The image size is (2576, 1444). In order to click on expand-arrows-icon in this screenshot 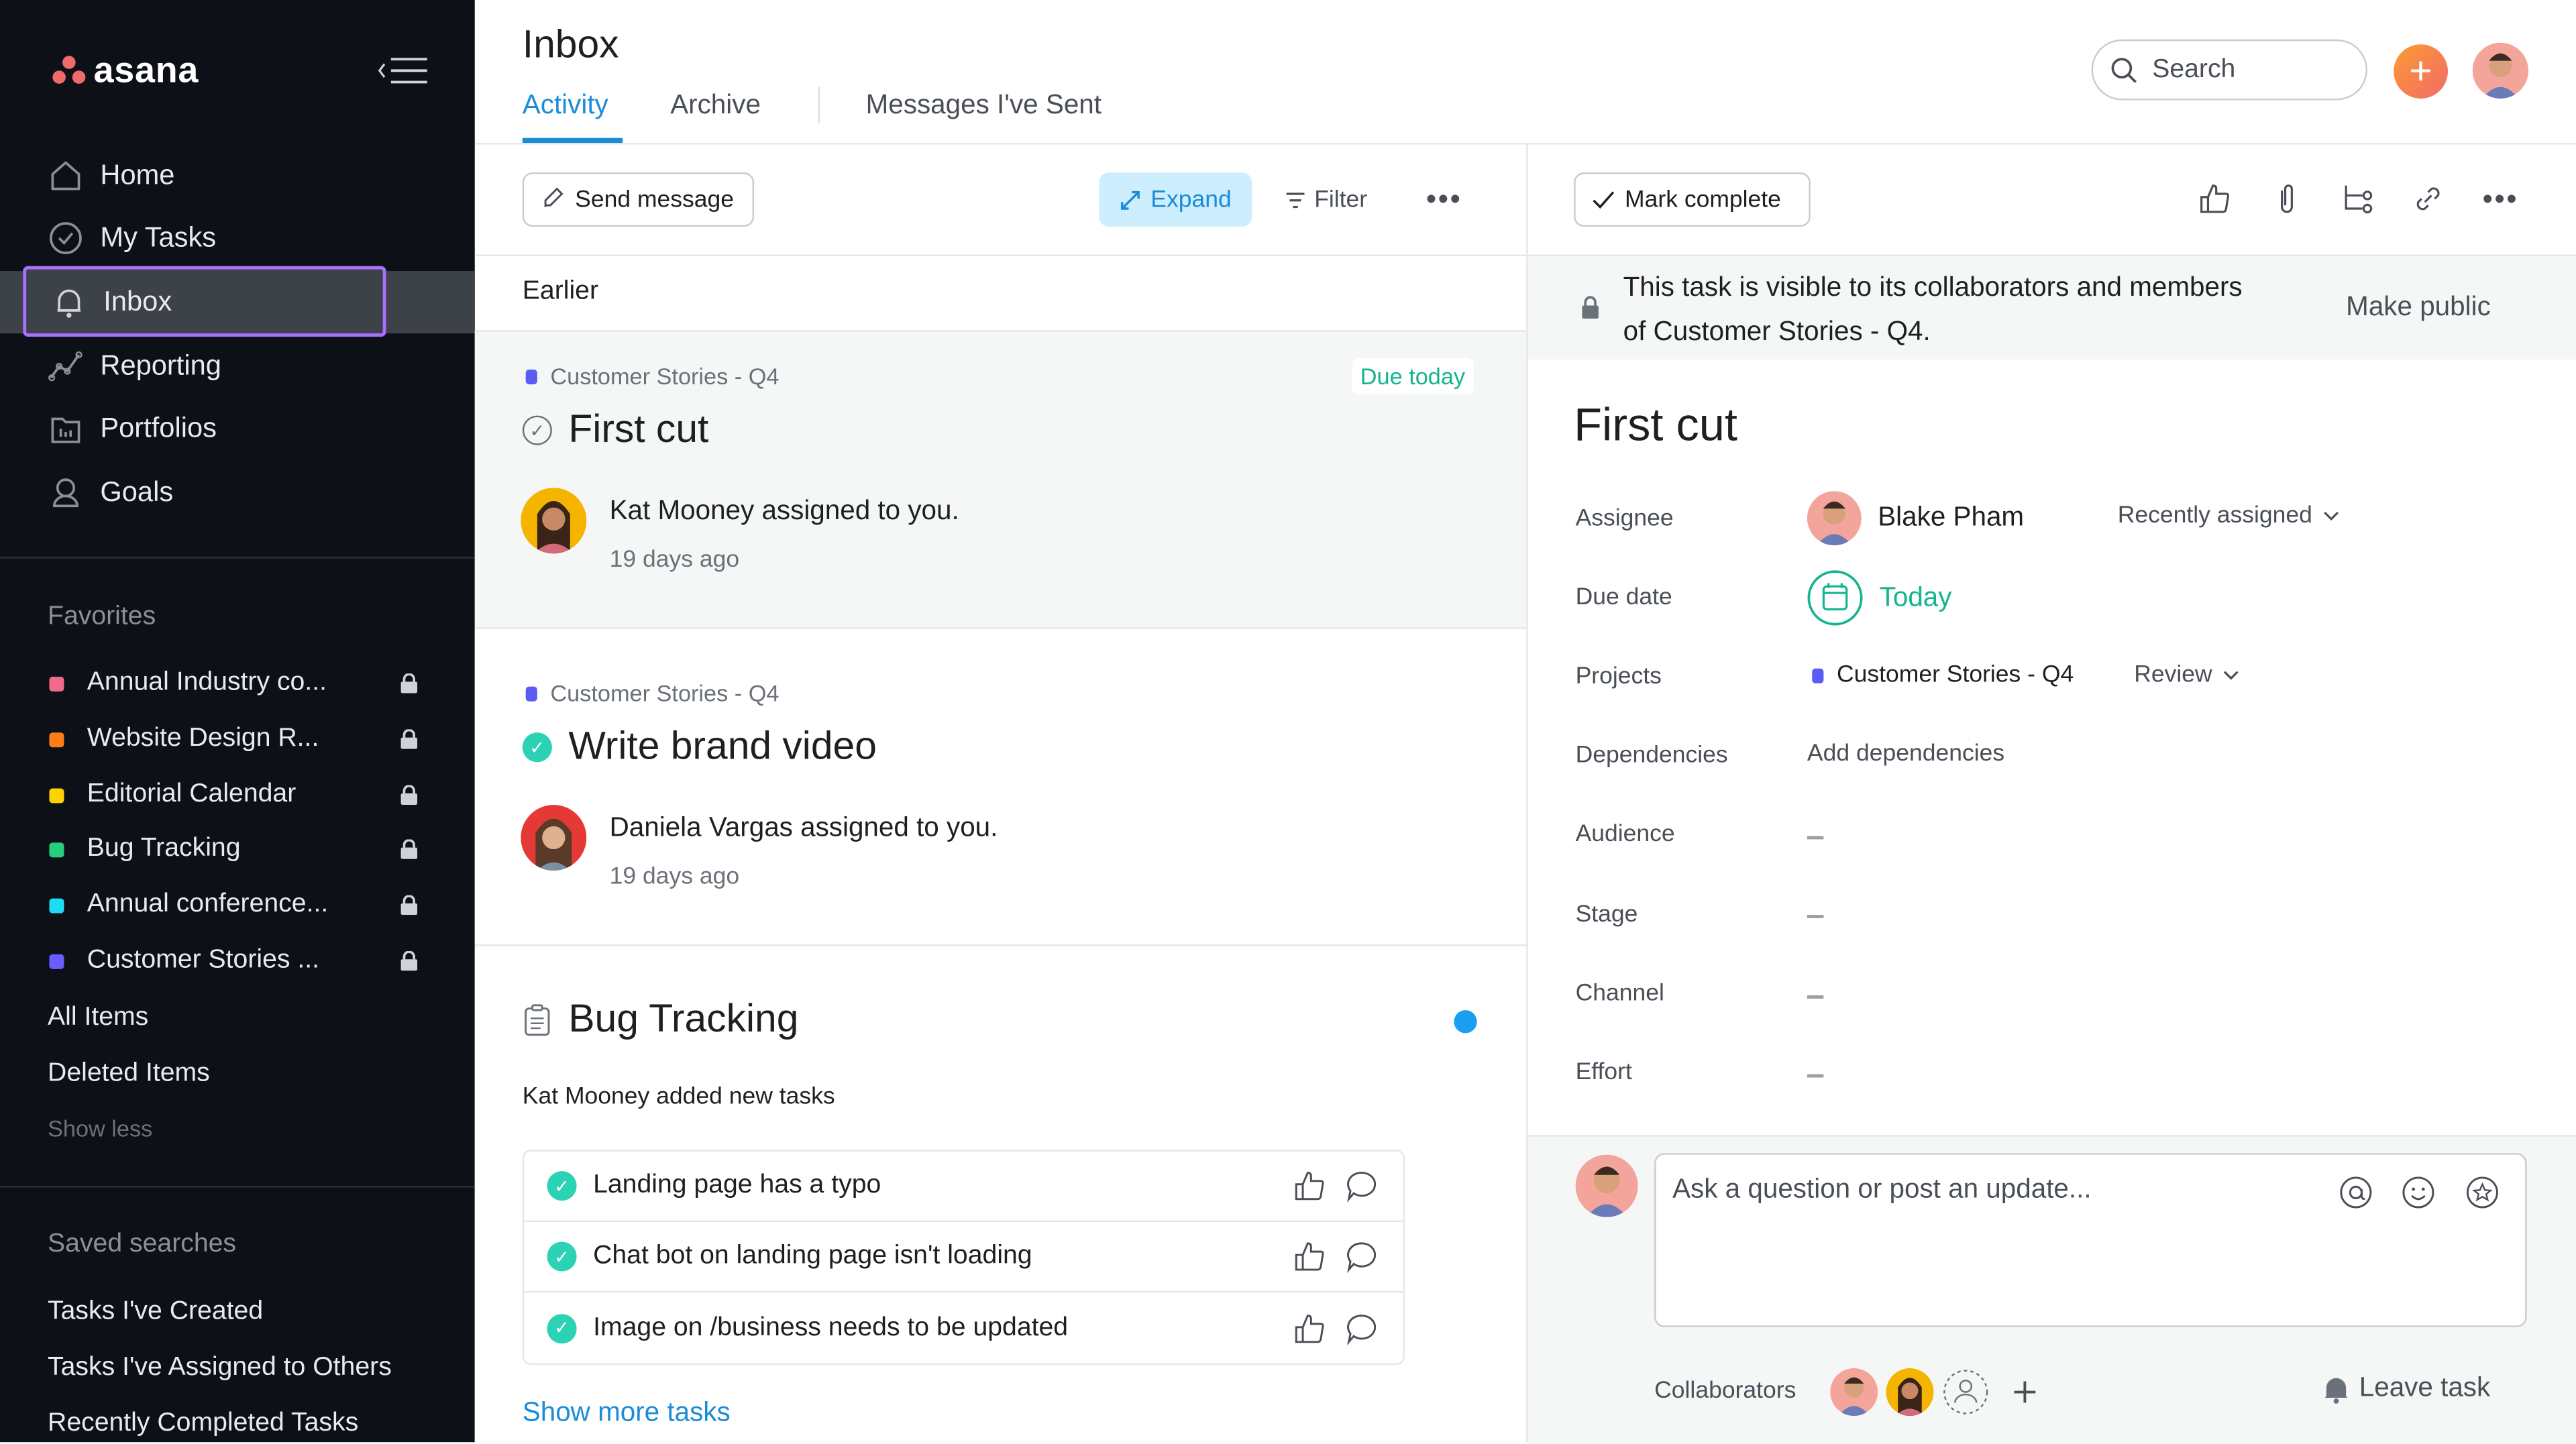, I will do `click(1130, 199)`.